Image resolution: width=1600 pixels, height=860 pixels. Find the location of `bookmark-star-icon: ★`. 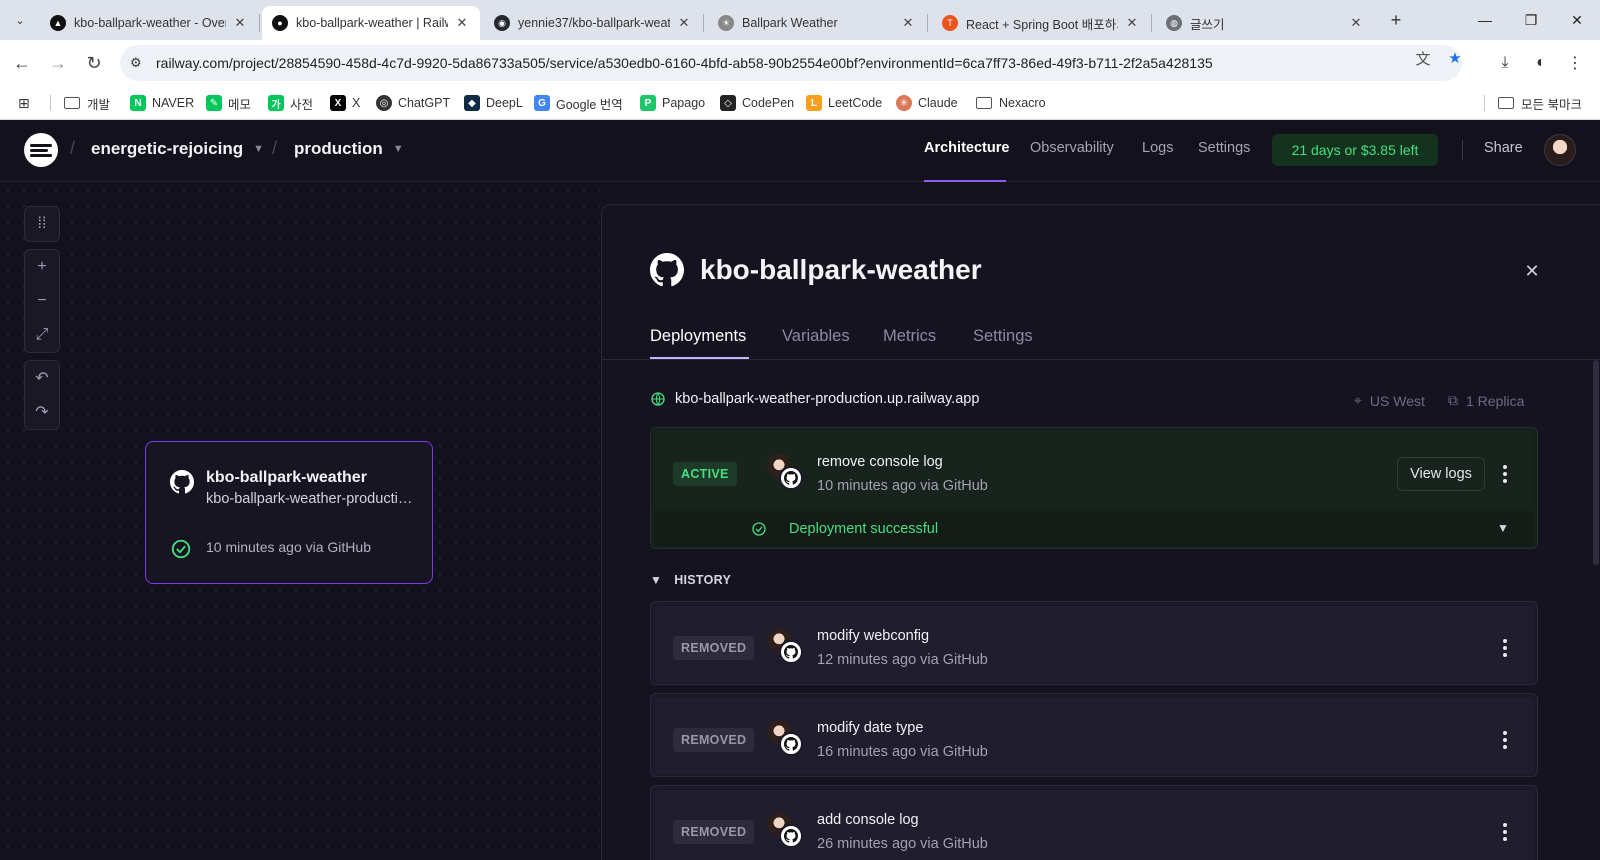

bookmark-star-icon: ★ is located at coordinates (1455, 58).